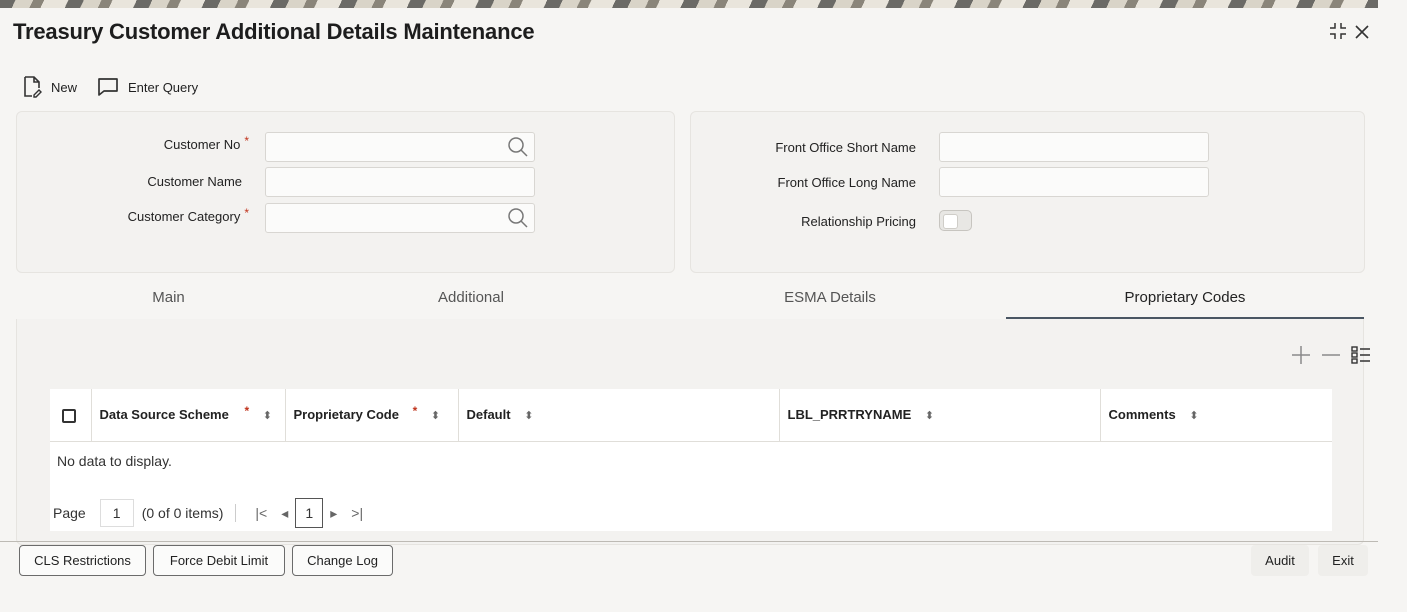  What do you see at coordinates (955, 220) in the screenshot?
I see `relationship-pricing-toggle` at bounding box center [955, 220].